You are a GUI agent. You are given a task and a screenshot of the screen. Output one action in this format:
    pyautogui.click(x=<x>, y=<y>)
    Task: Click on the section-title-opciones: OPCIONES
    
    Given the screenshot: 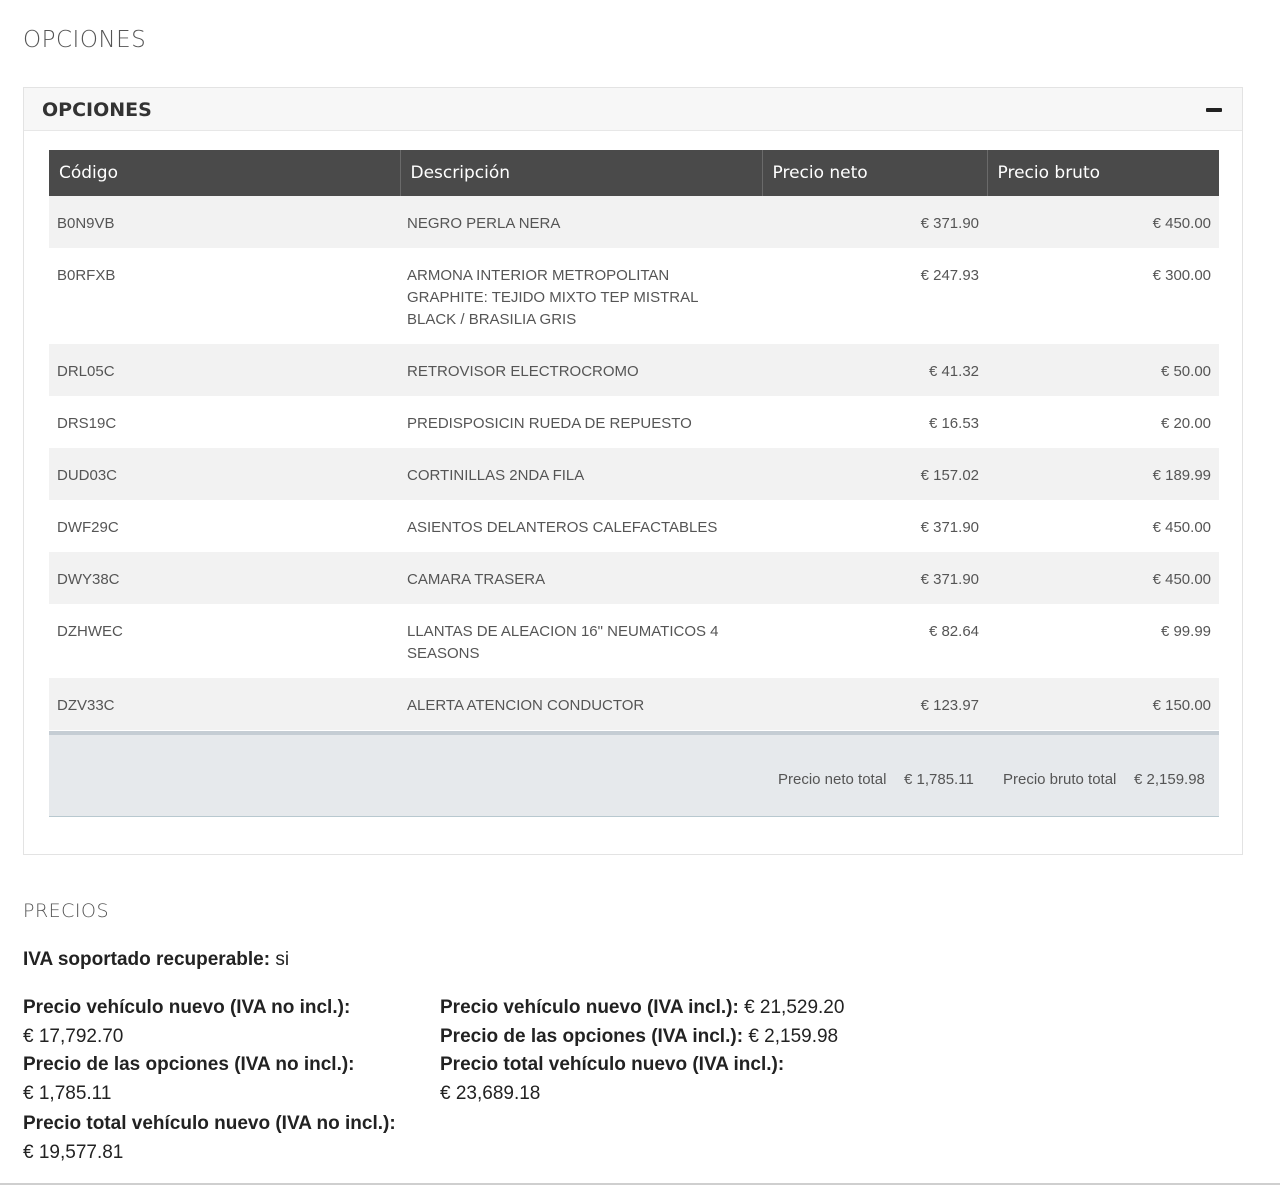 What is the action you would take?
    pyautogui.click(x=85, y=40)
    